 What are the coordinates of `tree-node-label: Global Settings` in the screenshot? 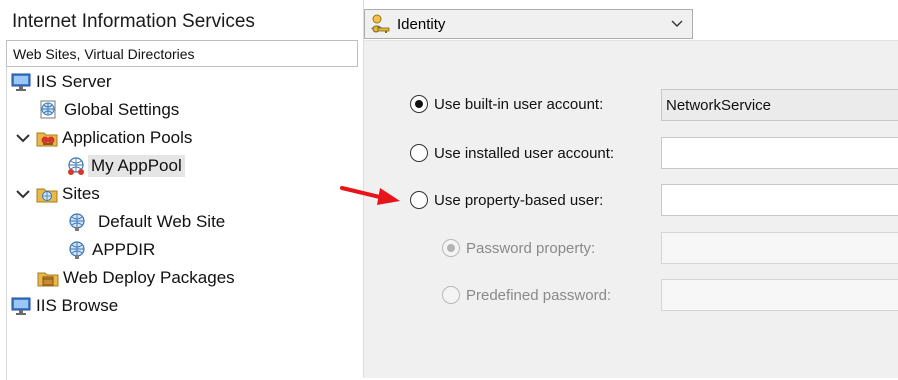 It's located at (122, 109).